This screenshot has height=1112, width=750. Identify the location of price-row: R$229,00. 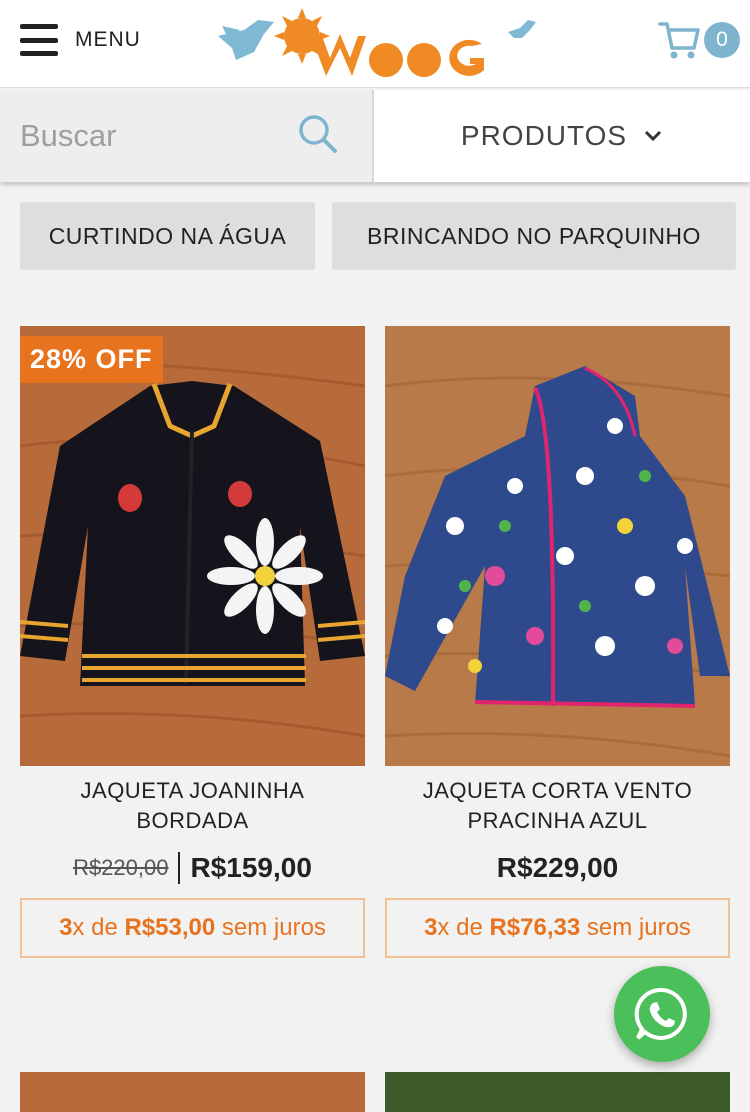
(557, 868).